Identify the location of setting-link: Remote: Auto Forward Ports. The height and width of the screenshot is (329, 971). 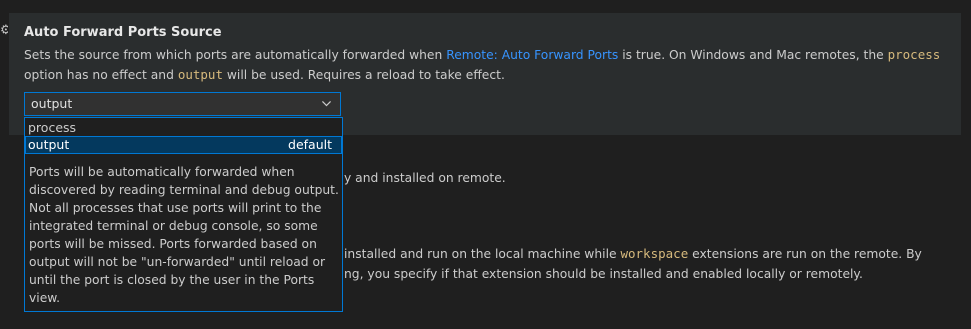
(532, 55).